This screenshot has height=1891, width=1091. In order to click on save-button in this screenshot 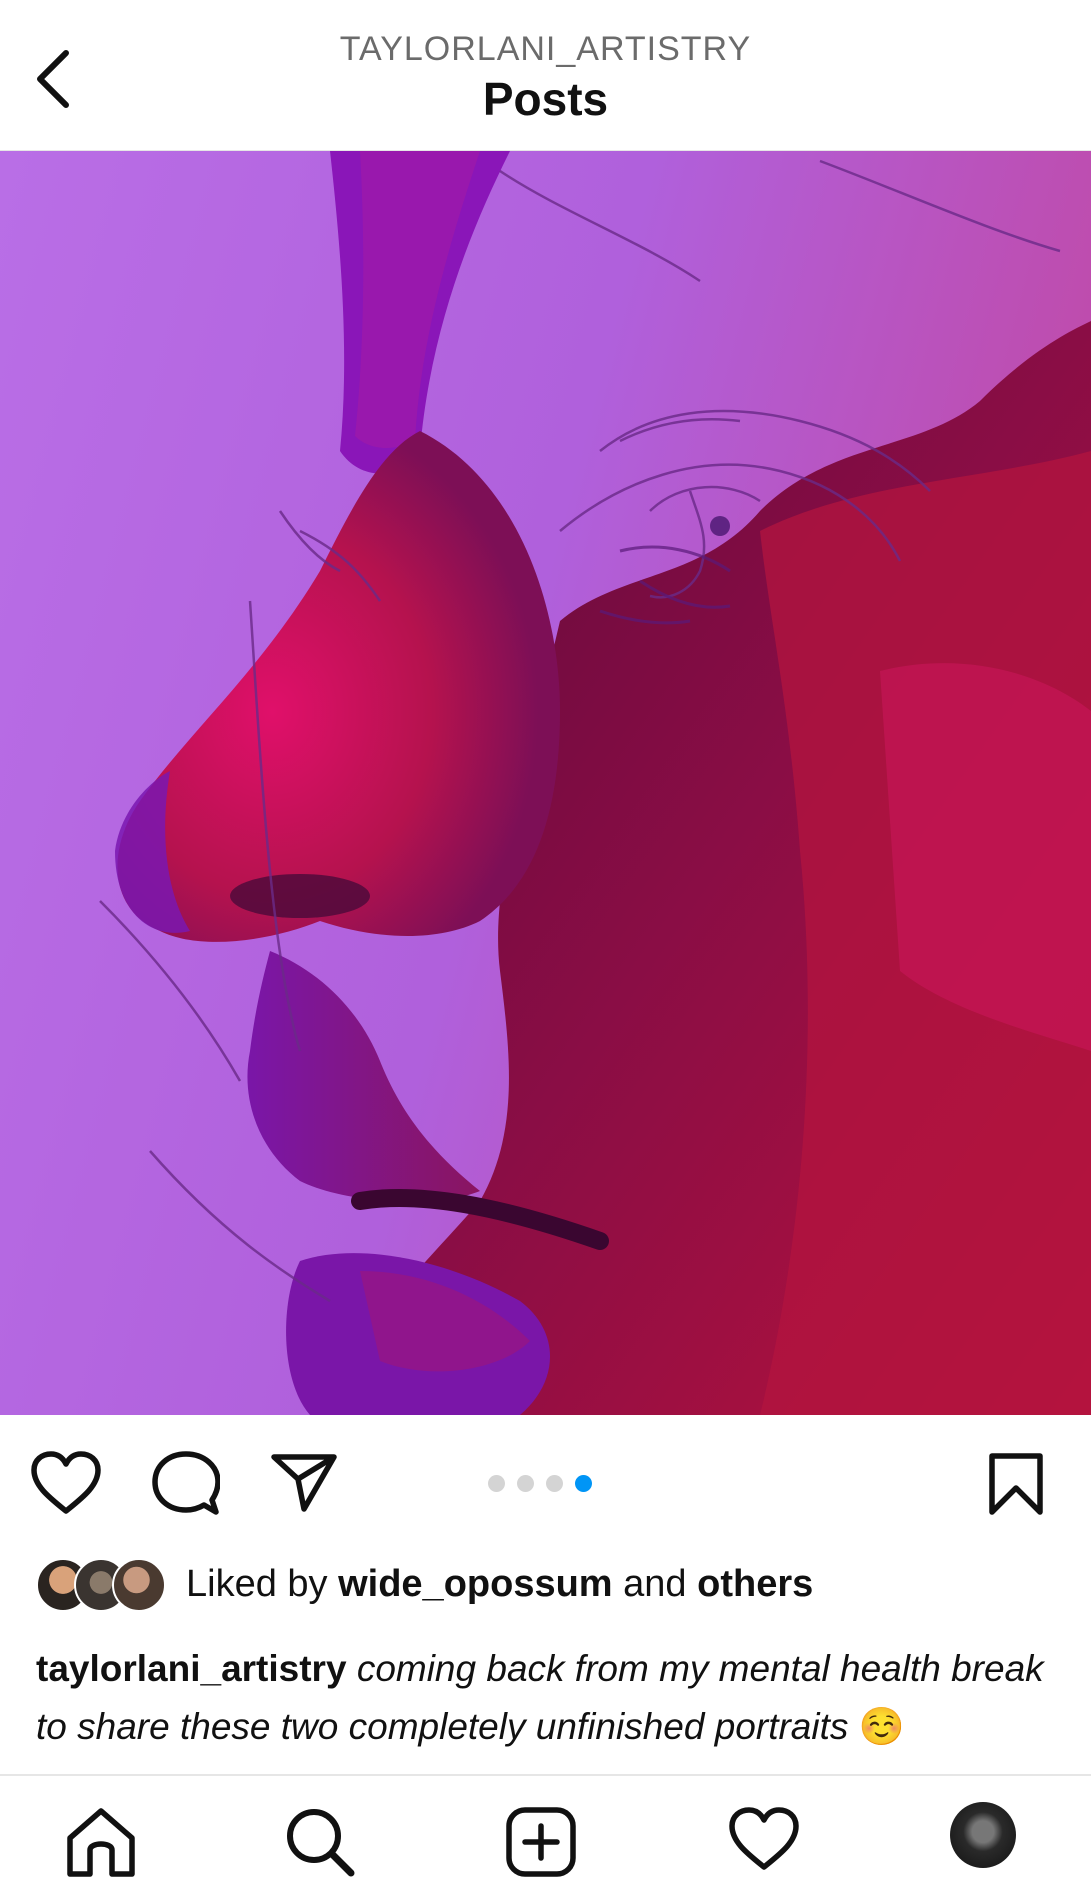, I will do `click(1016, 1486)`.